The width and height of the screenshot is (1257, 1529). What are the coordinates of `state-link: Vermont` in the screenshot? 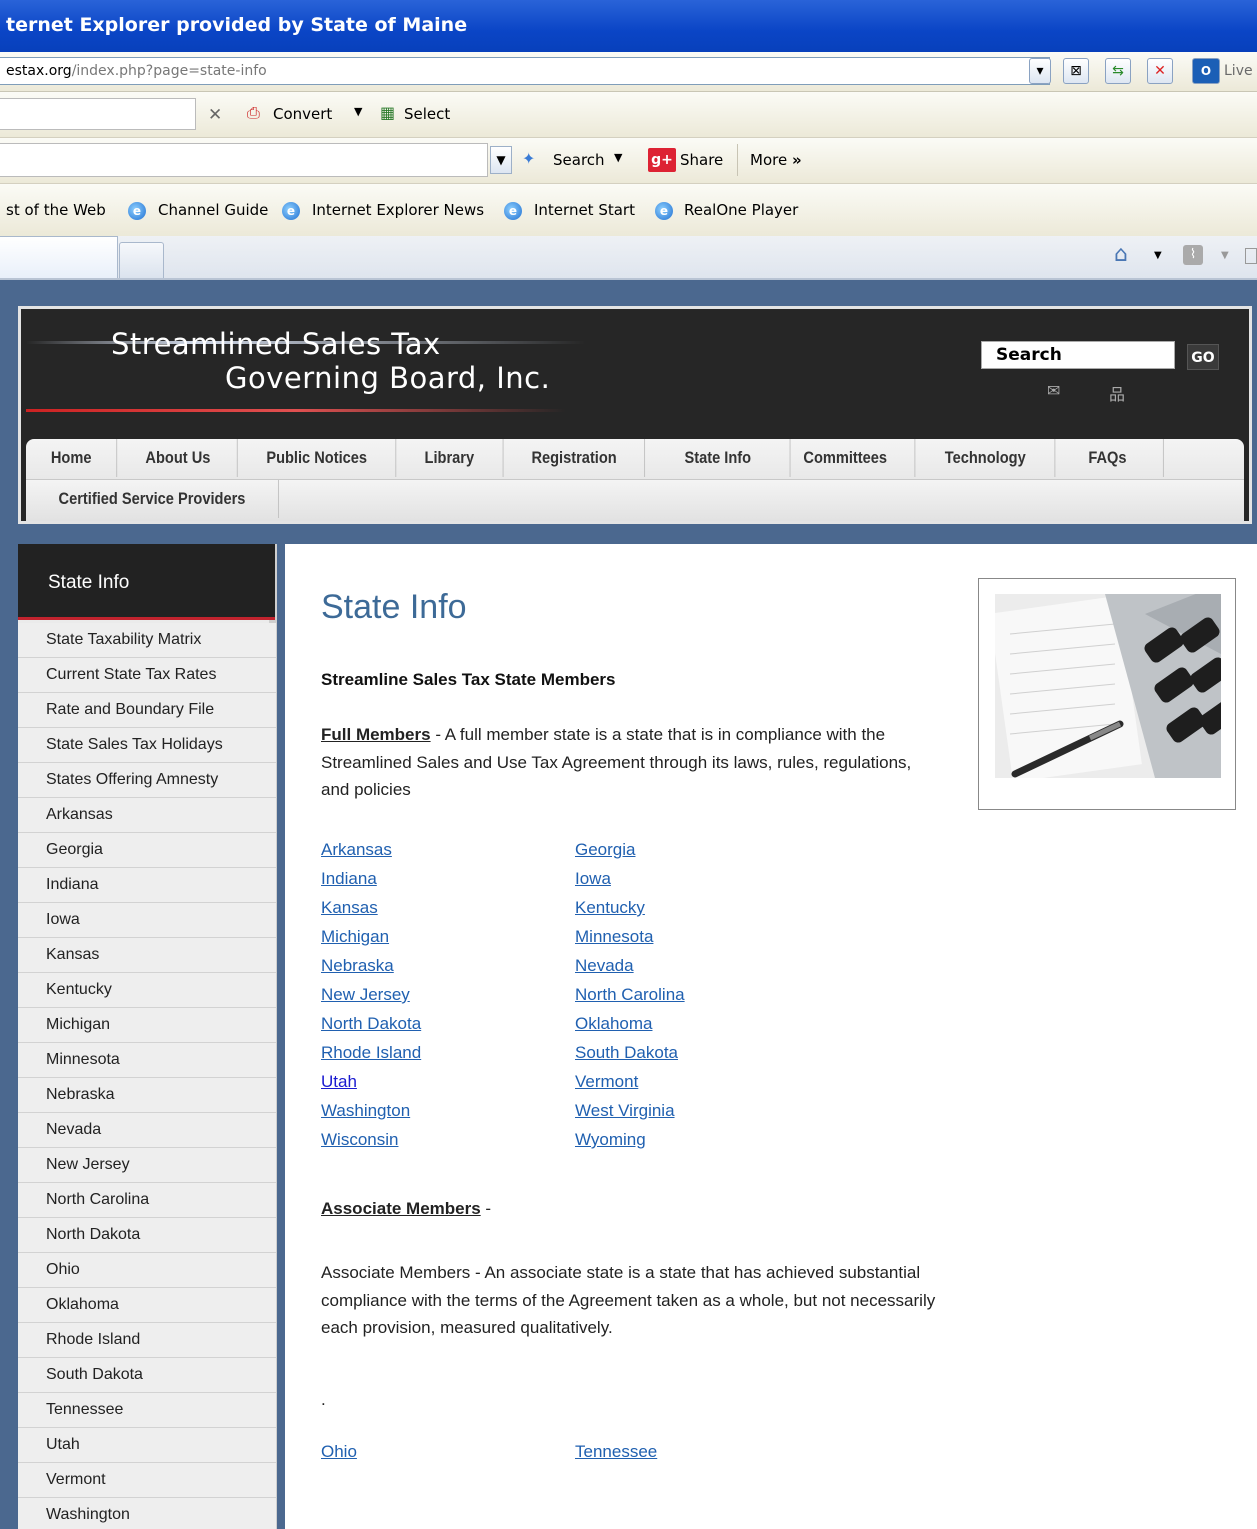 It's located at (606, 1082).